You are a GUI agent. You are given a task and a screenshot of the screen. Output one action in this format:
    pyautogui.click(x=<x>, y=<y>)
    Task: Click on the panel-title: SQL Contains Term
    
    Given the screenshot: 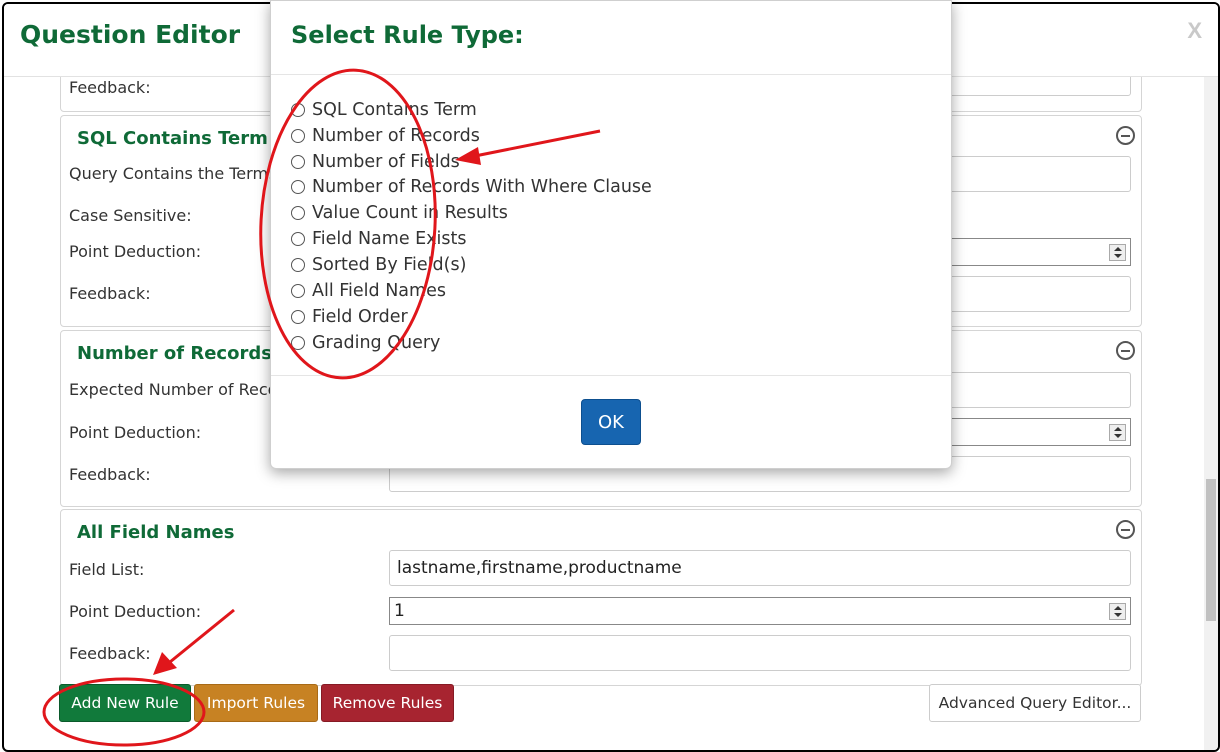 What is the action you would take?
    pyautogui.click(x=172, y=138)
    